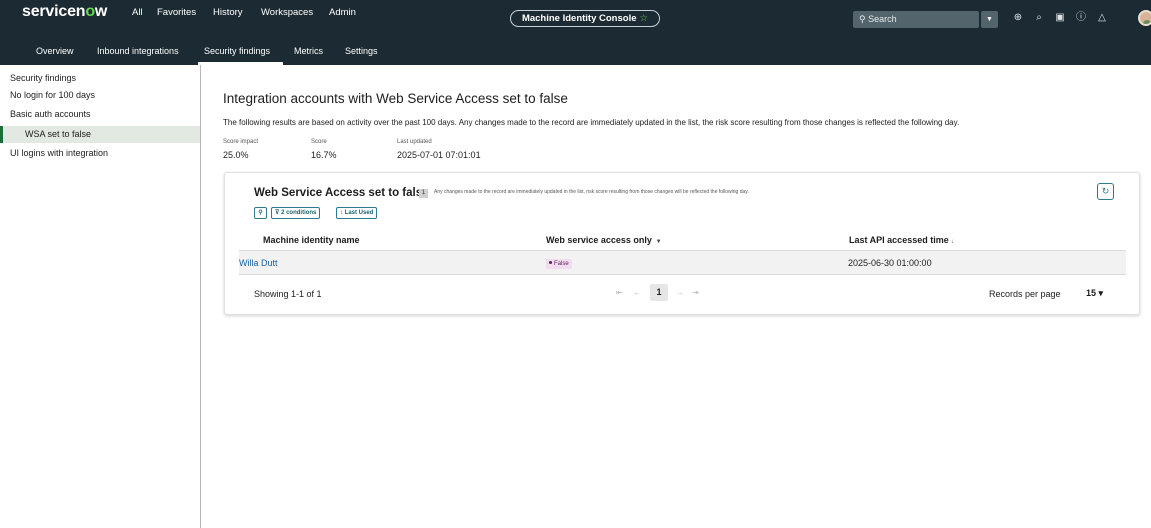  Describe the element at coordinates (414, 142) in the screenshot. I see `stat-last-updated-label: Last updated` at that location.